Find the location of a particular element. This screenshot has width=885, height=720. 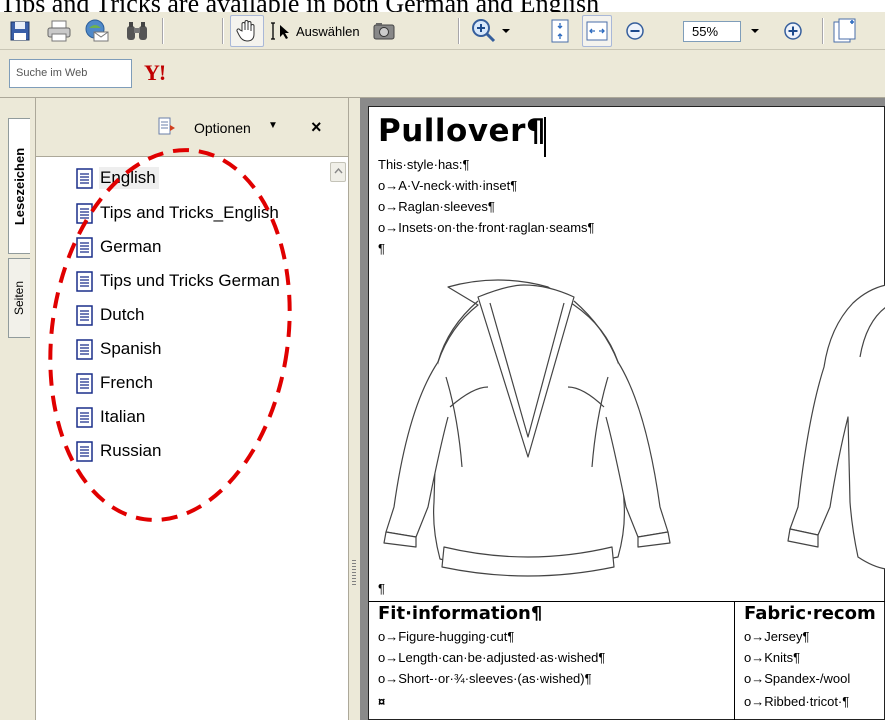

bookmark-item: Tips und Tricks German is located at coordinates (179, 281).